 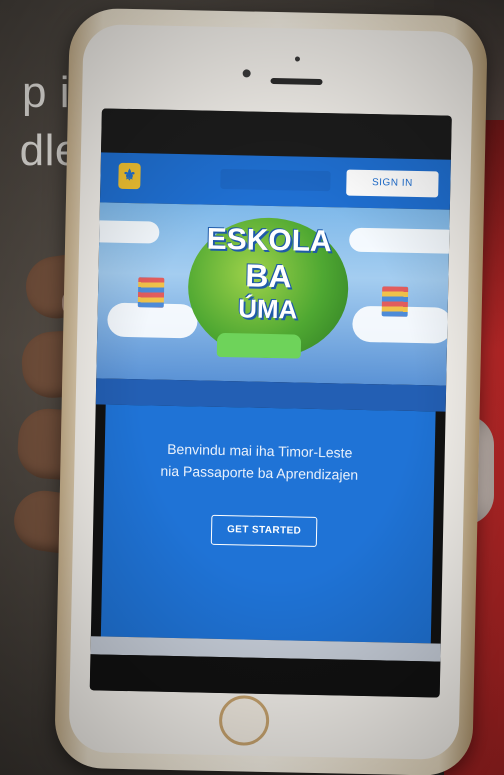 I want to click on front-sensor, so click(x=297, y=59).